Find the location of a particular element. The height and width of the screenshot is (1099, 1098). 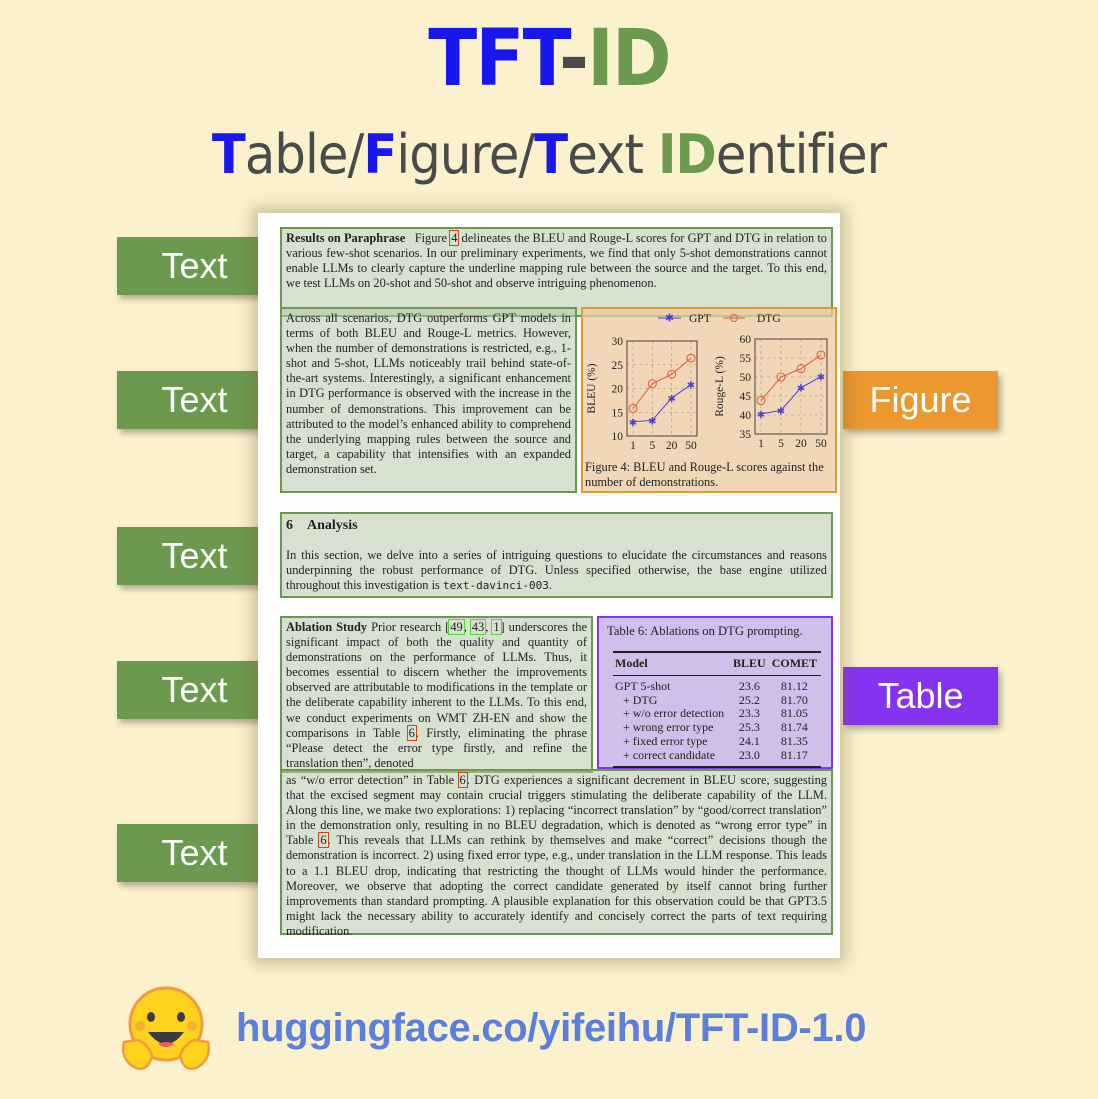

table-row: + DTG 25.2 81.70 is located at coordinates (717, 700).